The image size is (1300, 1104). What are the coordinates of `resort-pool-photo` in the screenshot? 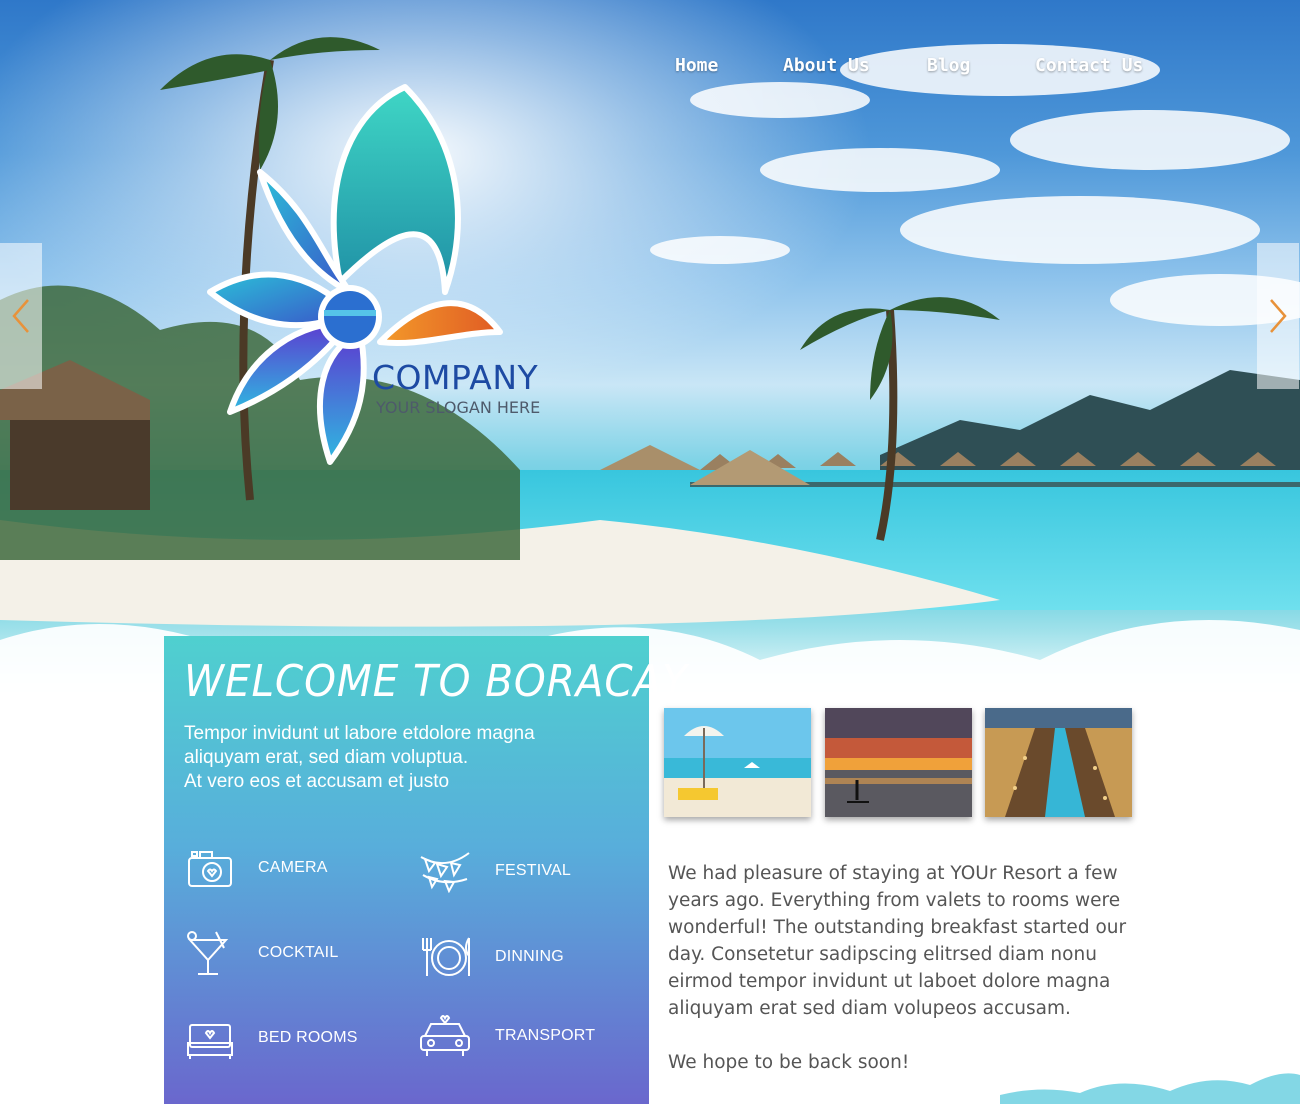 It's located at (1058, 762).